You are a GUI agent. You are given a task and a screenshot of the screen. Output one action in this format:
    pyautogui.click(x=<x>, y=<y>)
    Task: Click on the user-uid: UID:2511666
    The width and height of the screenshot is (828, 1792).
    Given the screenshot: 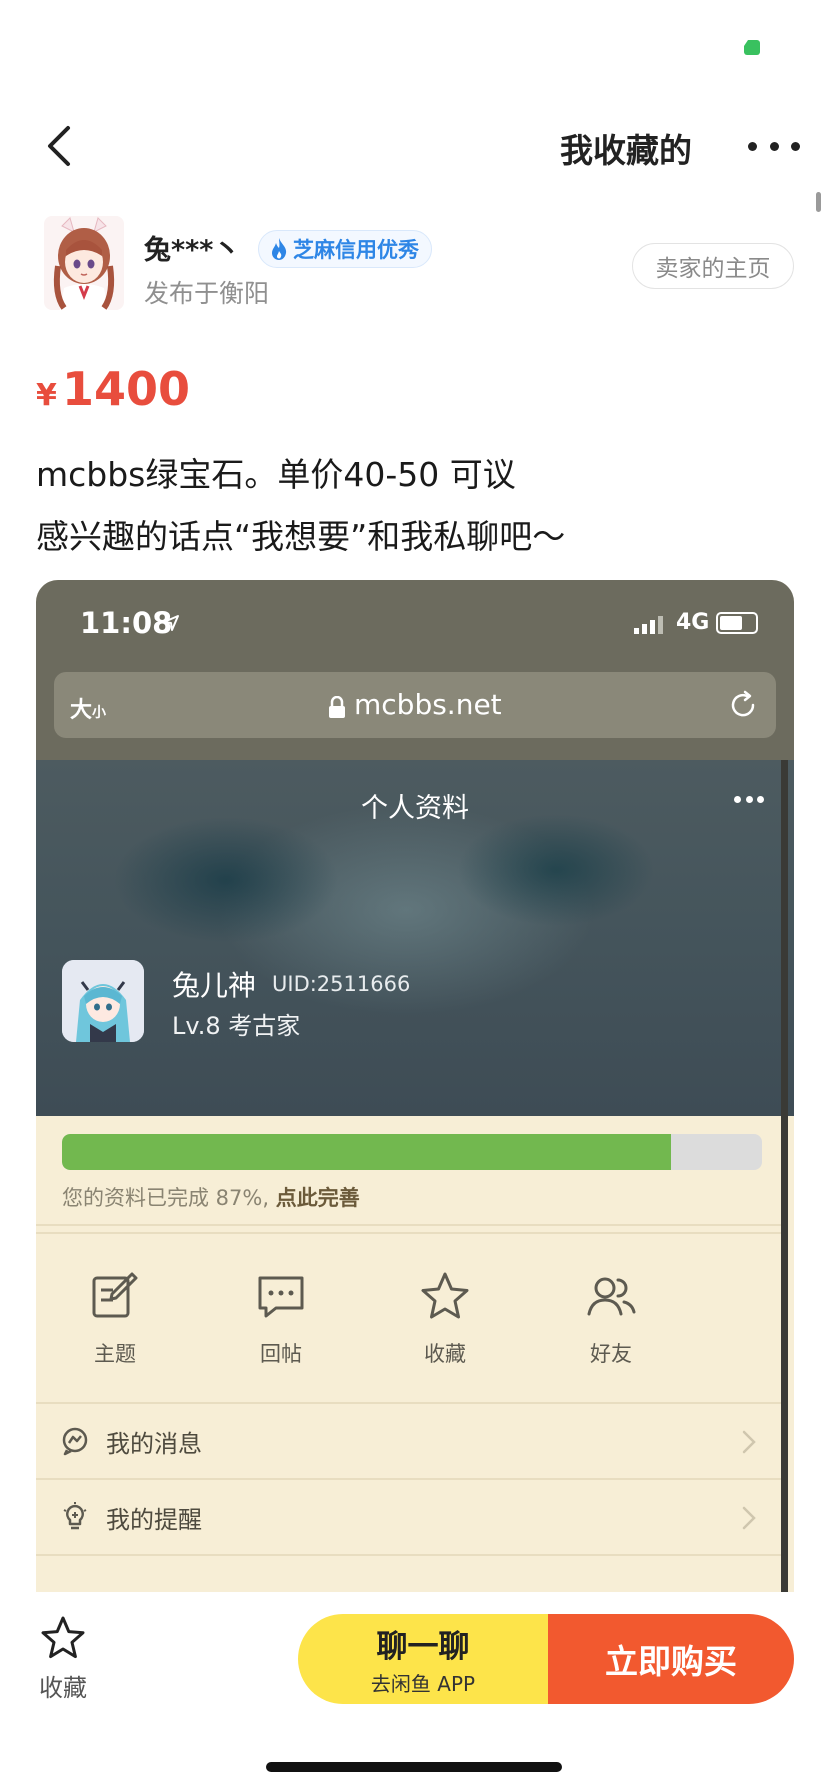 What is the action you would take?
    pyautogui.click(x=341, y=984)
    